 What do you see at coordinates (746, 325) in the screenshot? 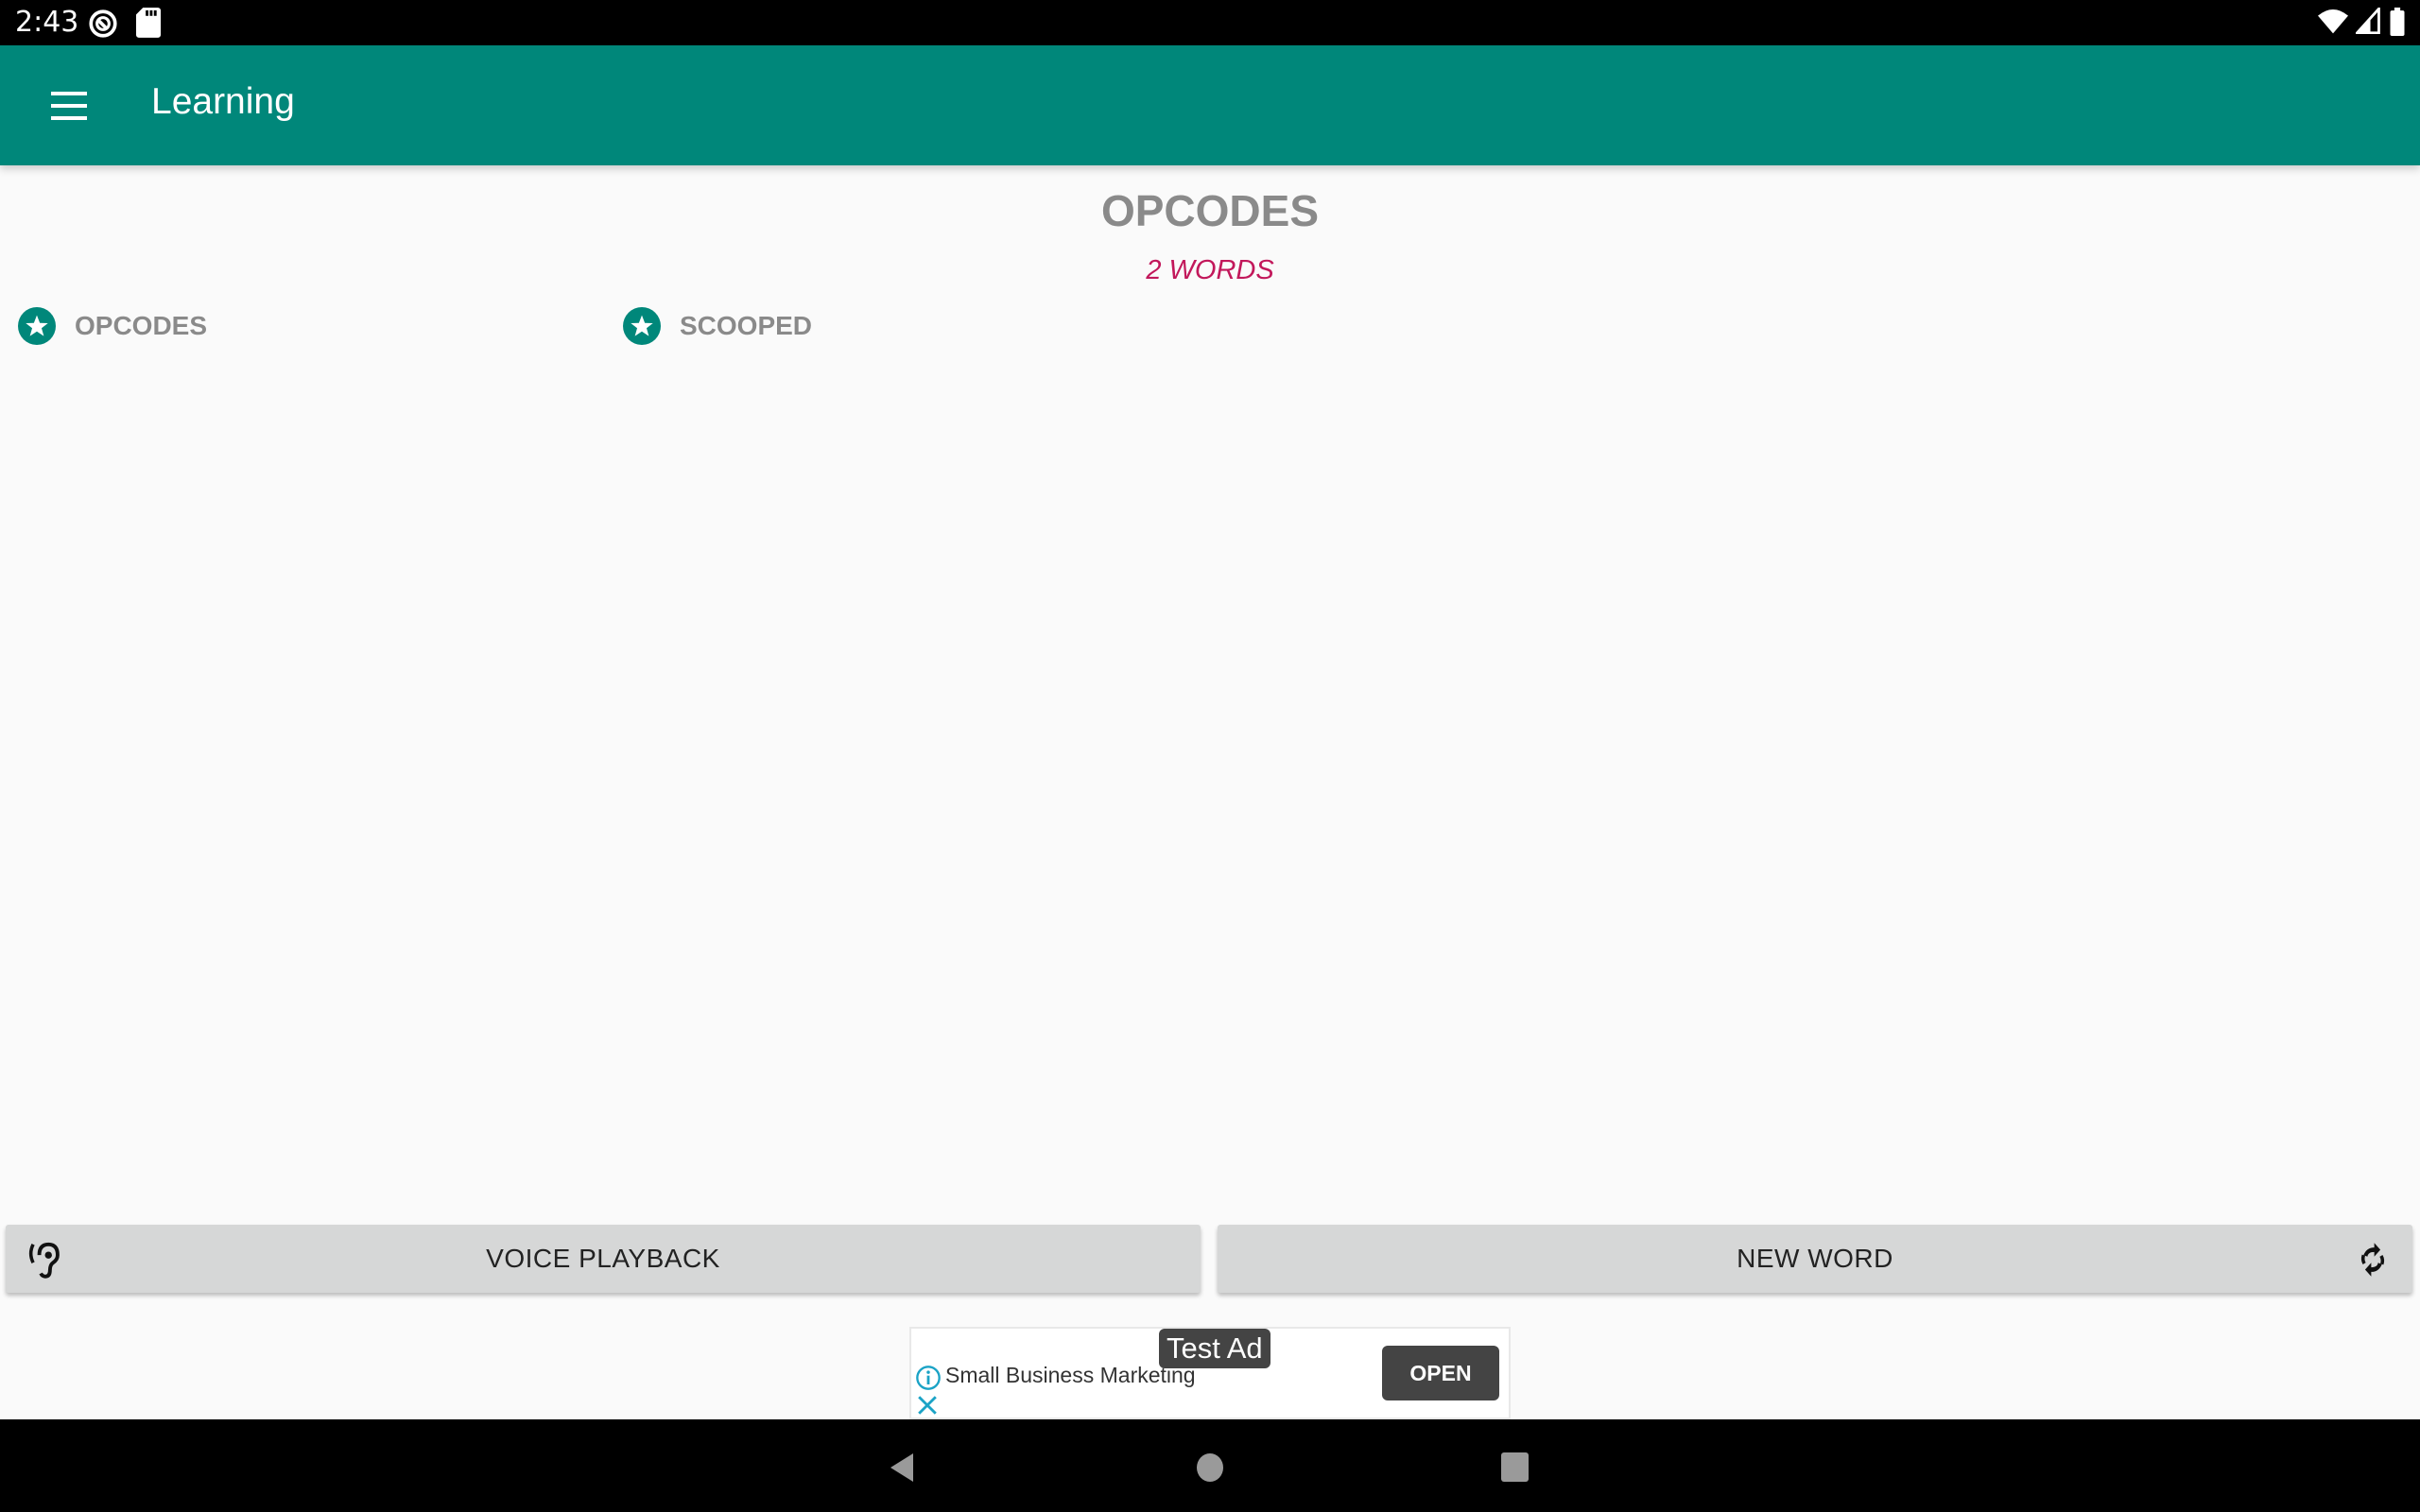
I see `word-label: SCOOPED` at bounding box center [746, 325].